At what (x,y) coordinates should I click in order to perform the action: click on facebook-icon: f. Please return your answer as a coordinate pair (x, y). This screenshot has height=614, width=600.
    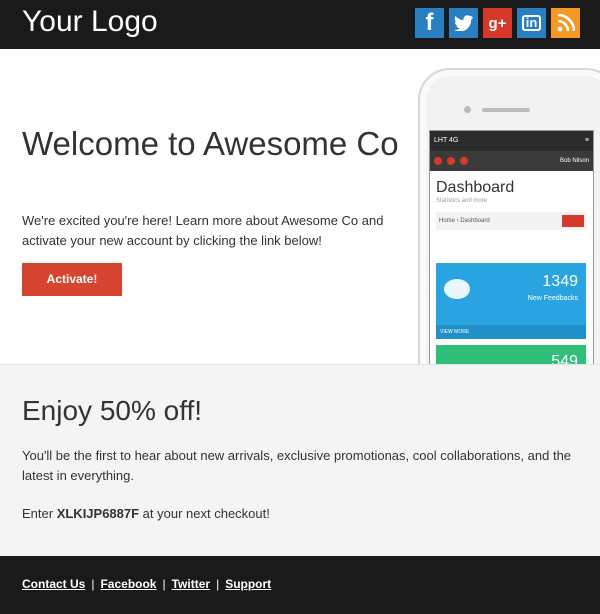
    Looking at the image, I should click on (429, 23).